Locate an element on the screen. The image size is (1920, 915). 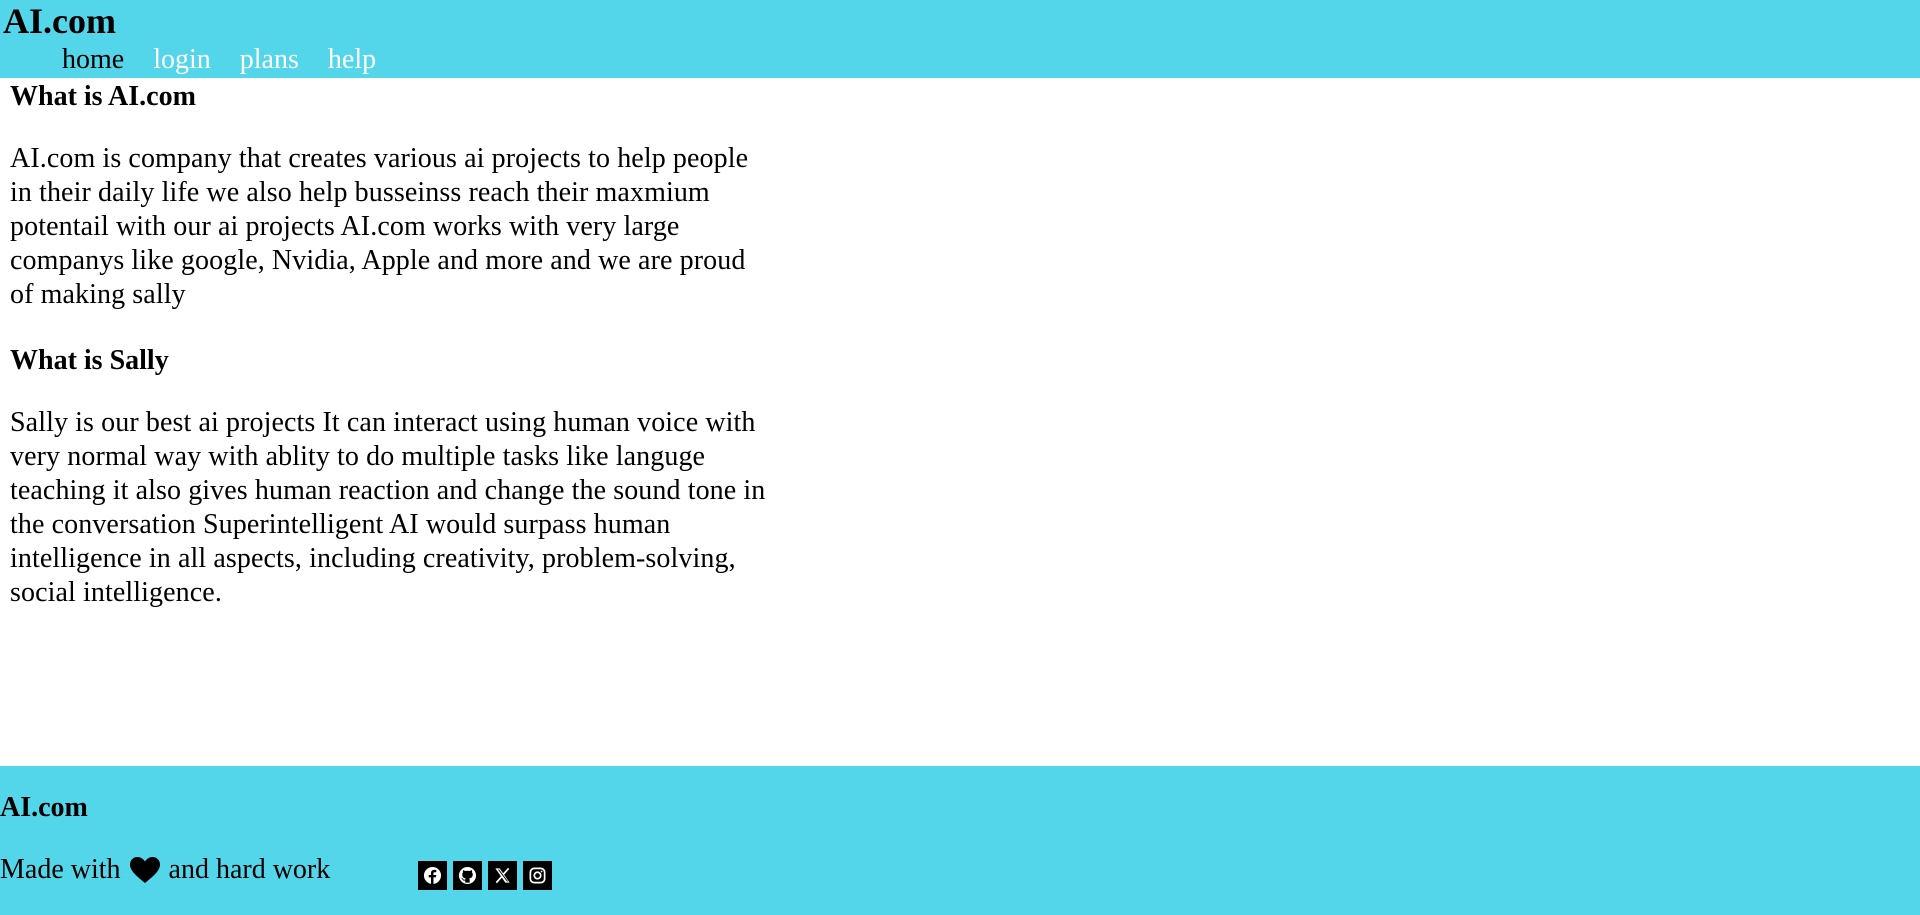
nav-login: login is located at coordinates (182, 60).